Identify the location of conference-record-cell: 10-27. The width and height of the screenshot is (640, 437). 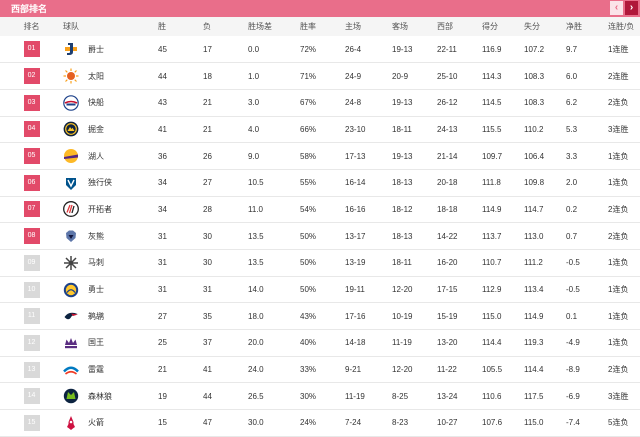
(447, 423).